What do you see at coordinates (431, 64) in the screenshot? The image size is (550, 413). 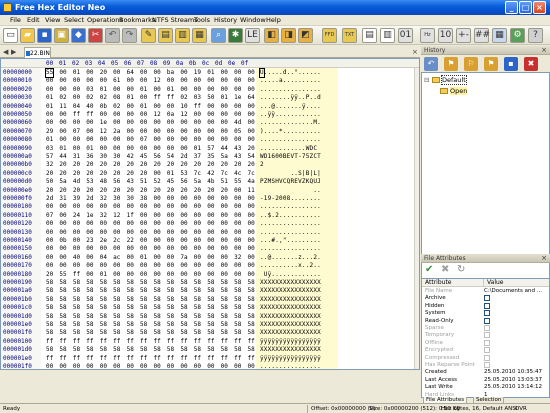 I see `history-back-icon: ↶` at bounding box center [431, 64].